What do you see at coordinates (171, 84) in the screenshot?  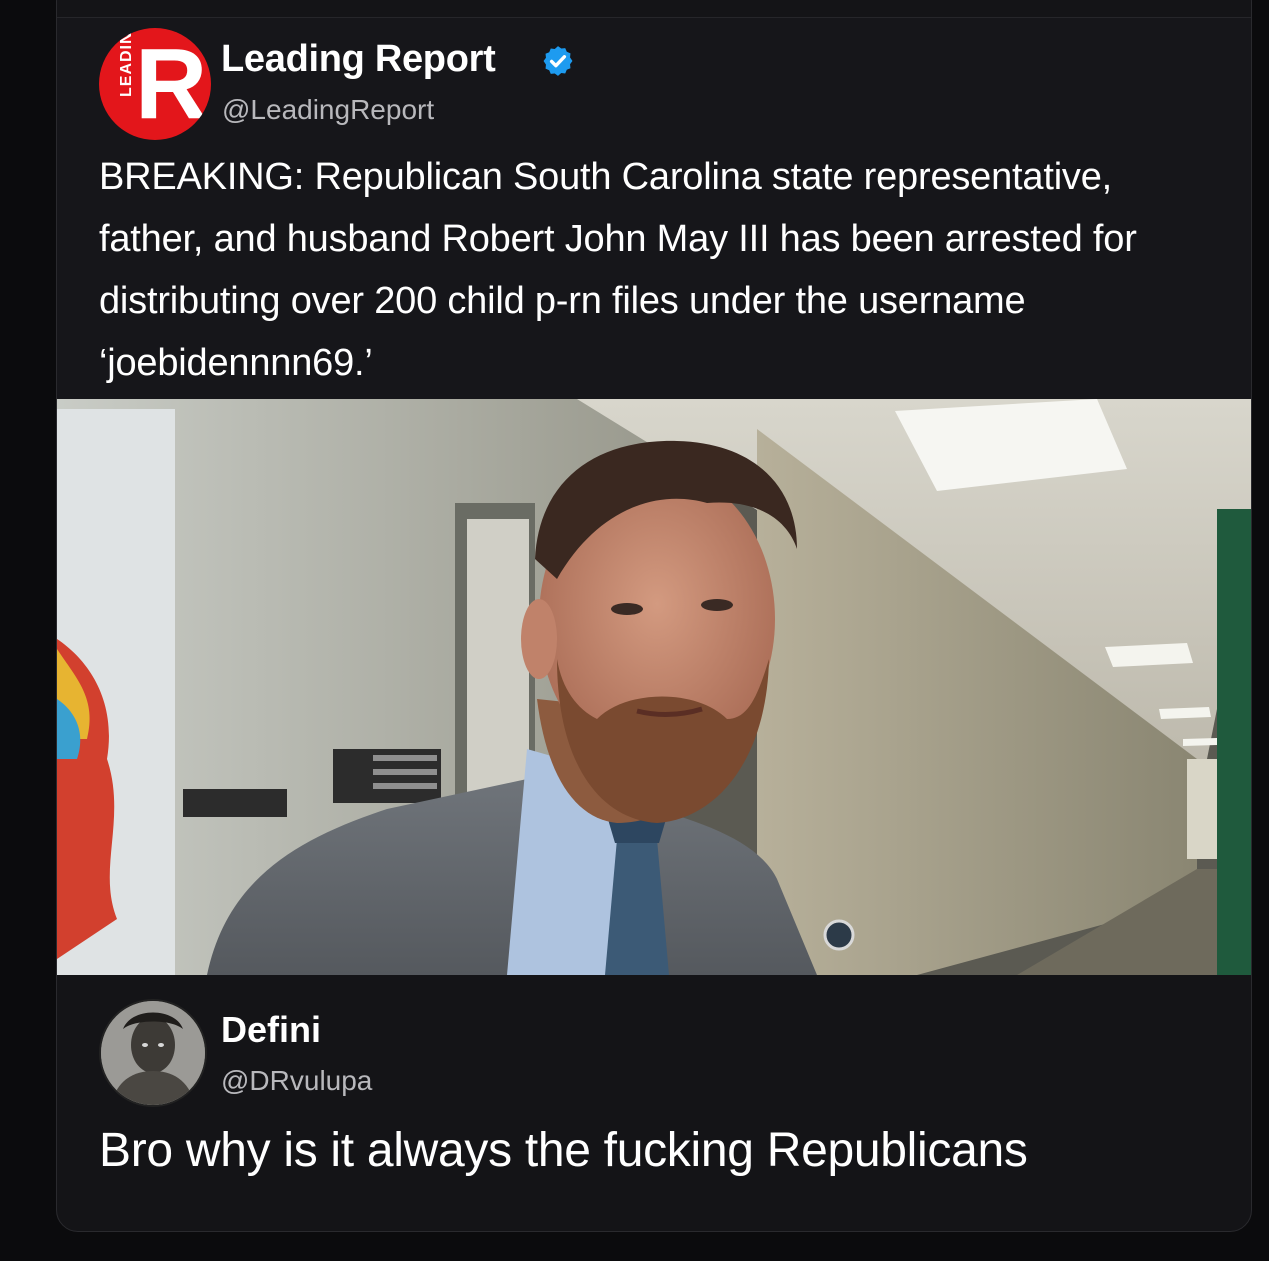 I see `logo-letter: R` at bounding box center [171, 84].